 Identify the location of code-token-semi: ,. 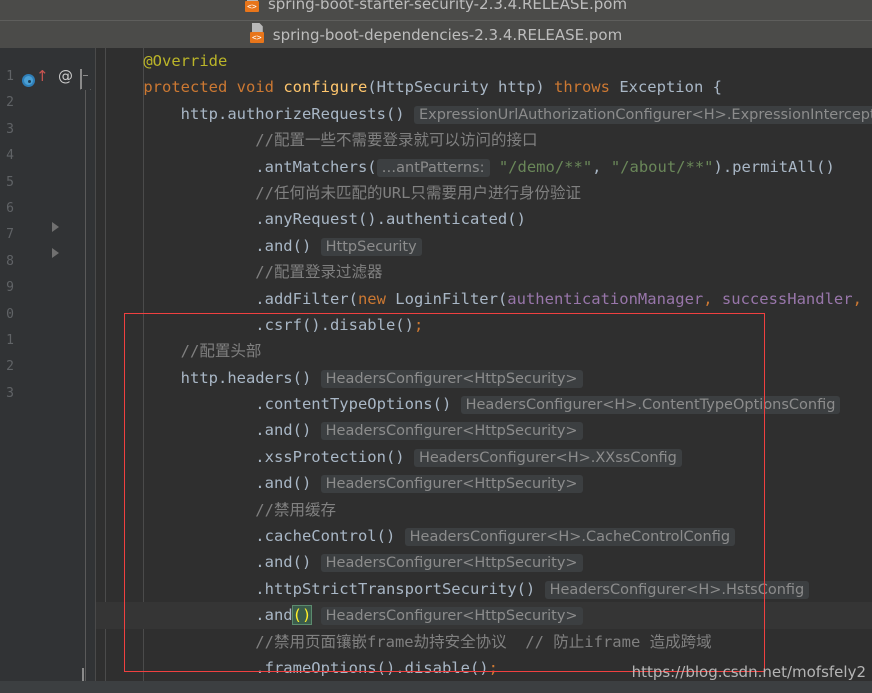
(712, 298).